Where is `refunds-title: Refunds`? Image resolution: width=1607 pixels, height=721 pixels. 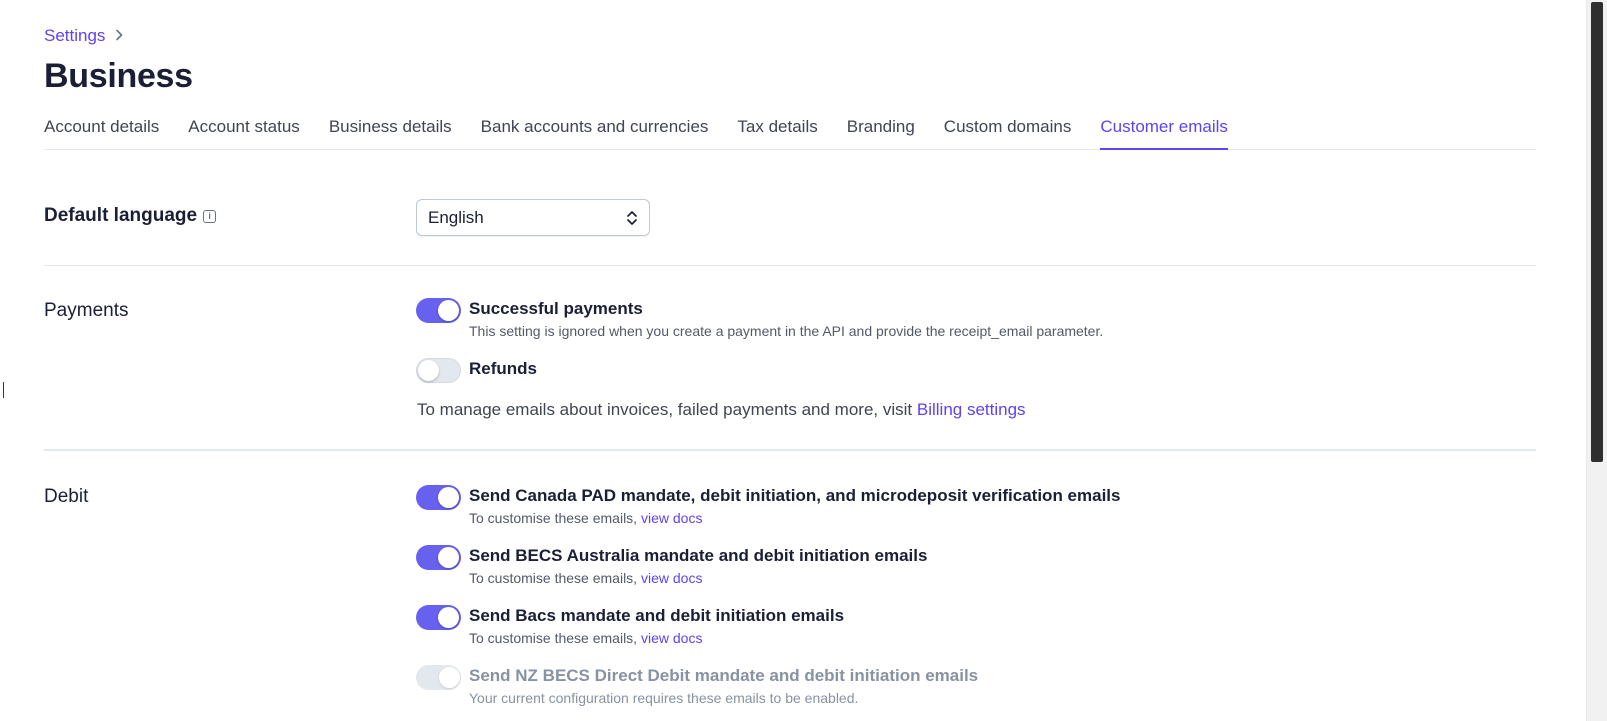
refunds-title: Refunds is located at coordinates (503, 368).